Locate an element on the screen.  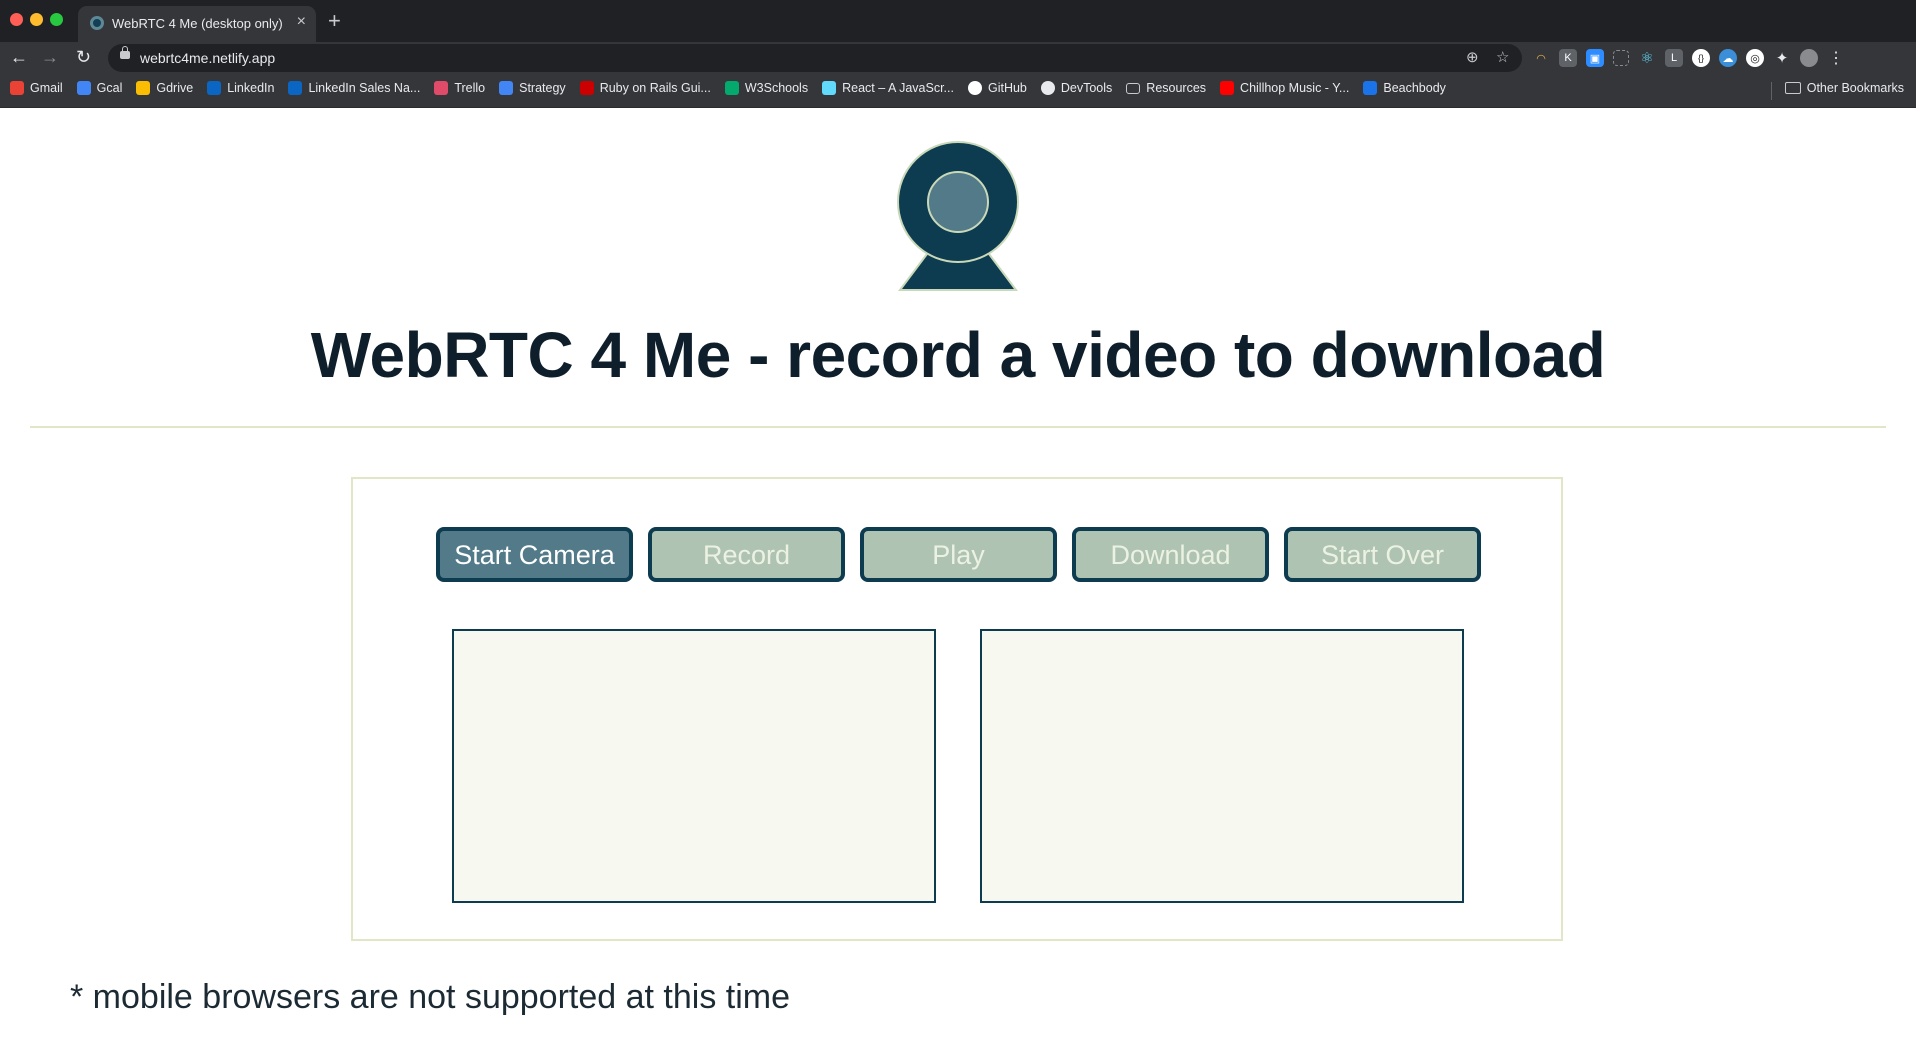
browser-menu-icon: ⋮ is located at coordinates (1836, 58).